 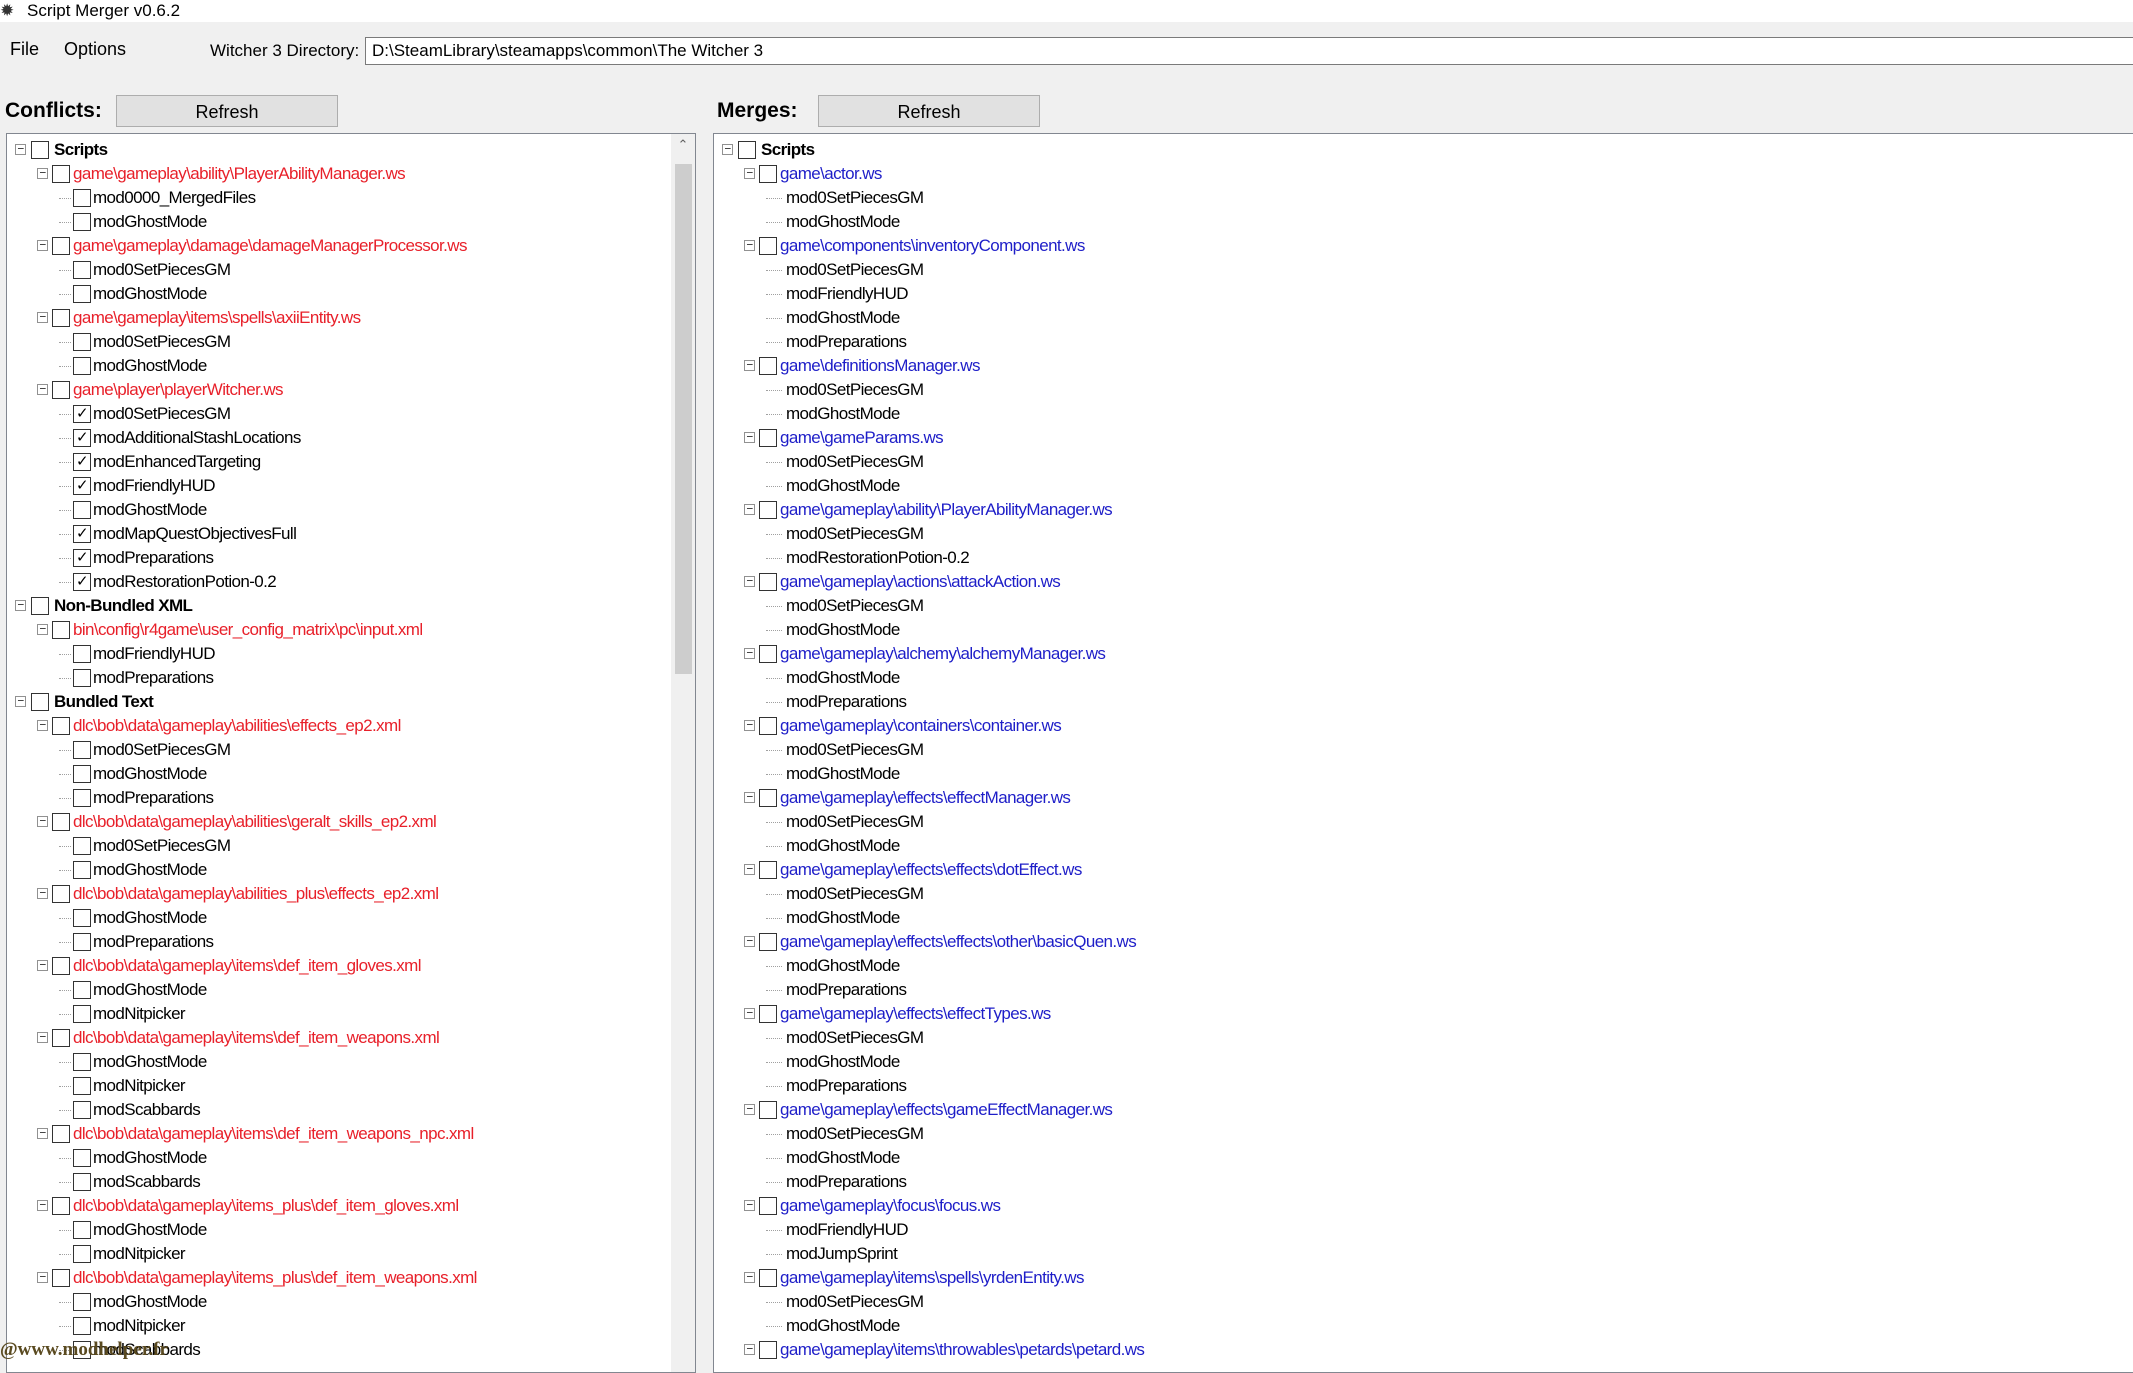 I want to click on tree-row-level-0: − Bundled Text, so click(x=351, y=702).